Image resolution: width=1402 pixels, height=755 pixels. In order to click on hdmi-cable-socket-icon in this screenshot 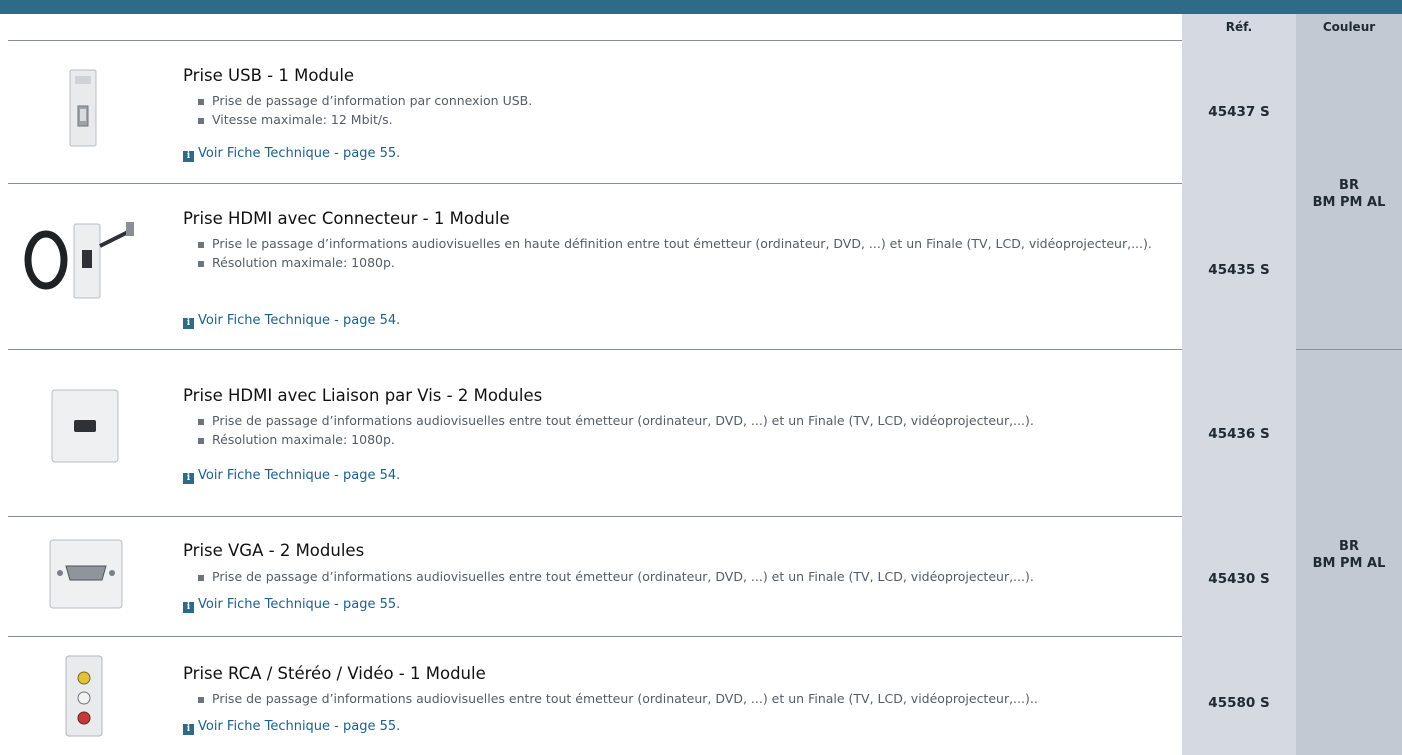, I will do `click(79, 260)`.